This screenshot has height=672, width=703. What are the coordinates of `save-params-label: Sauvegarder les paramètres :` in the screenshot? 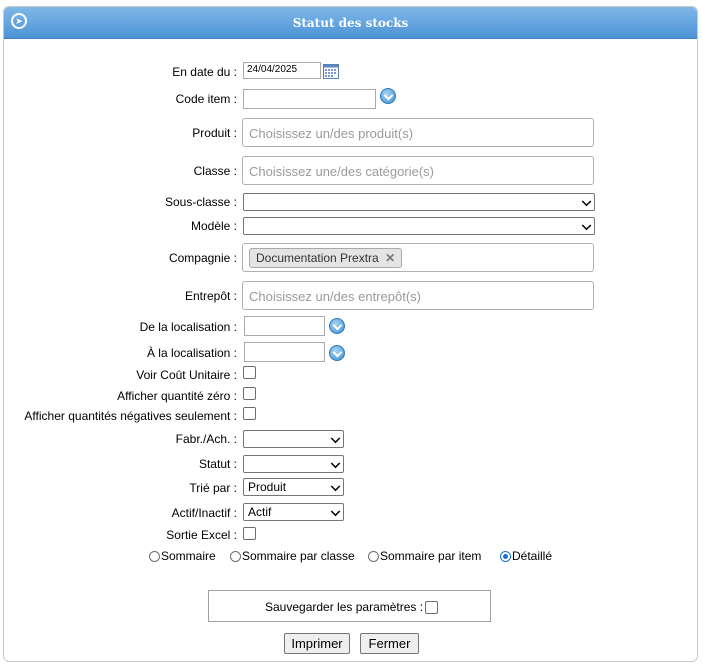 It's located at (344, 607).